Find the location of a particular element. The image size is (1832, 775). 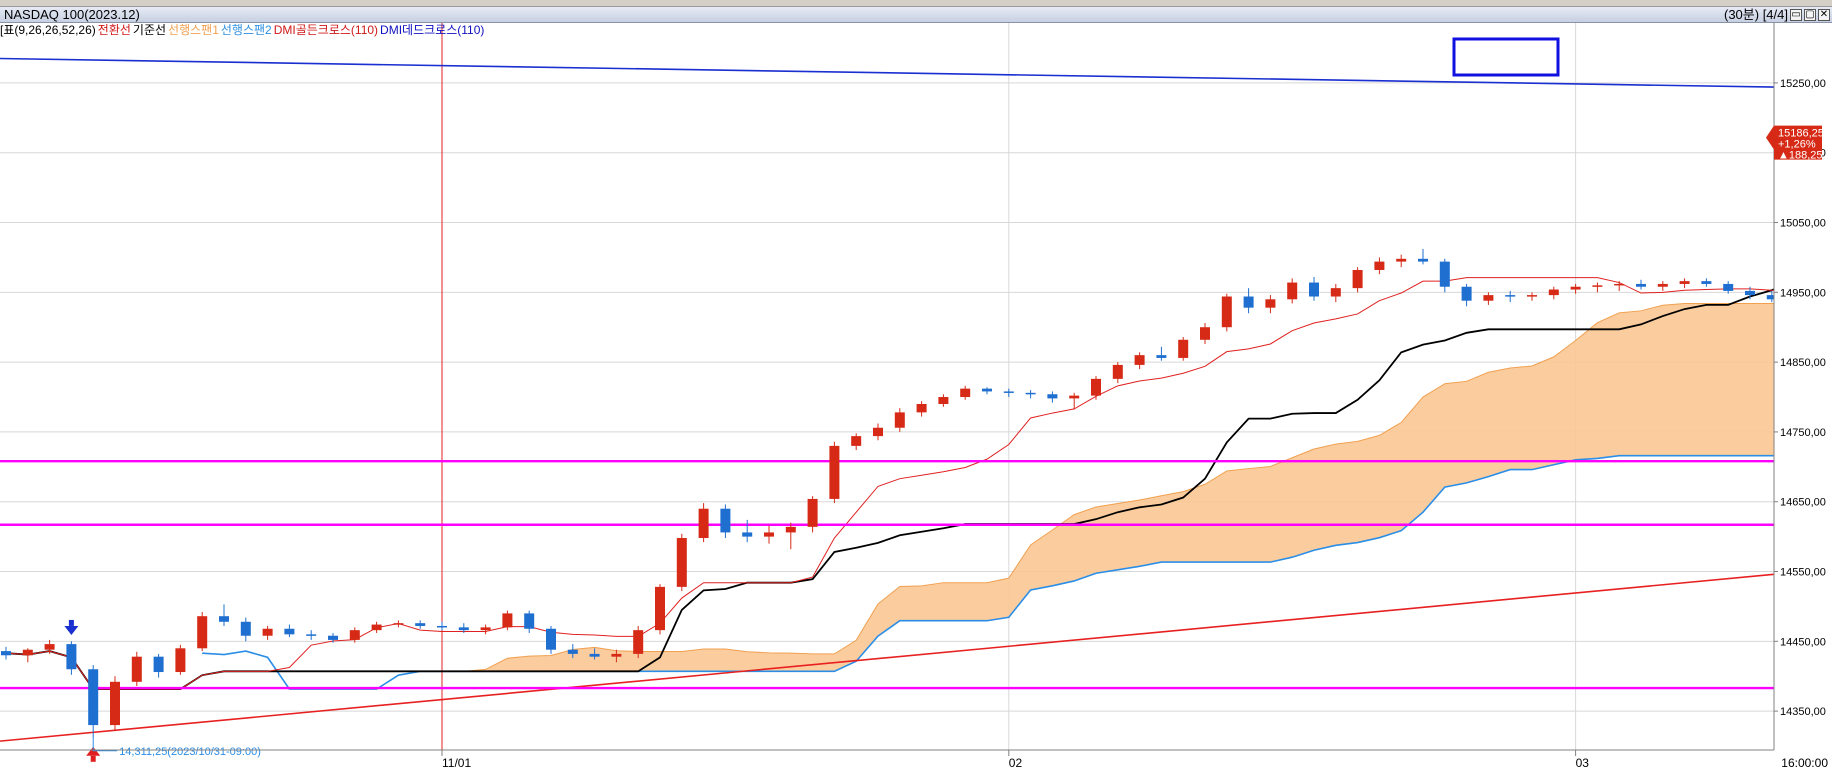

legend-item: DMI데드크로스(110) is located at coordinates (432, 30).